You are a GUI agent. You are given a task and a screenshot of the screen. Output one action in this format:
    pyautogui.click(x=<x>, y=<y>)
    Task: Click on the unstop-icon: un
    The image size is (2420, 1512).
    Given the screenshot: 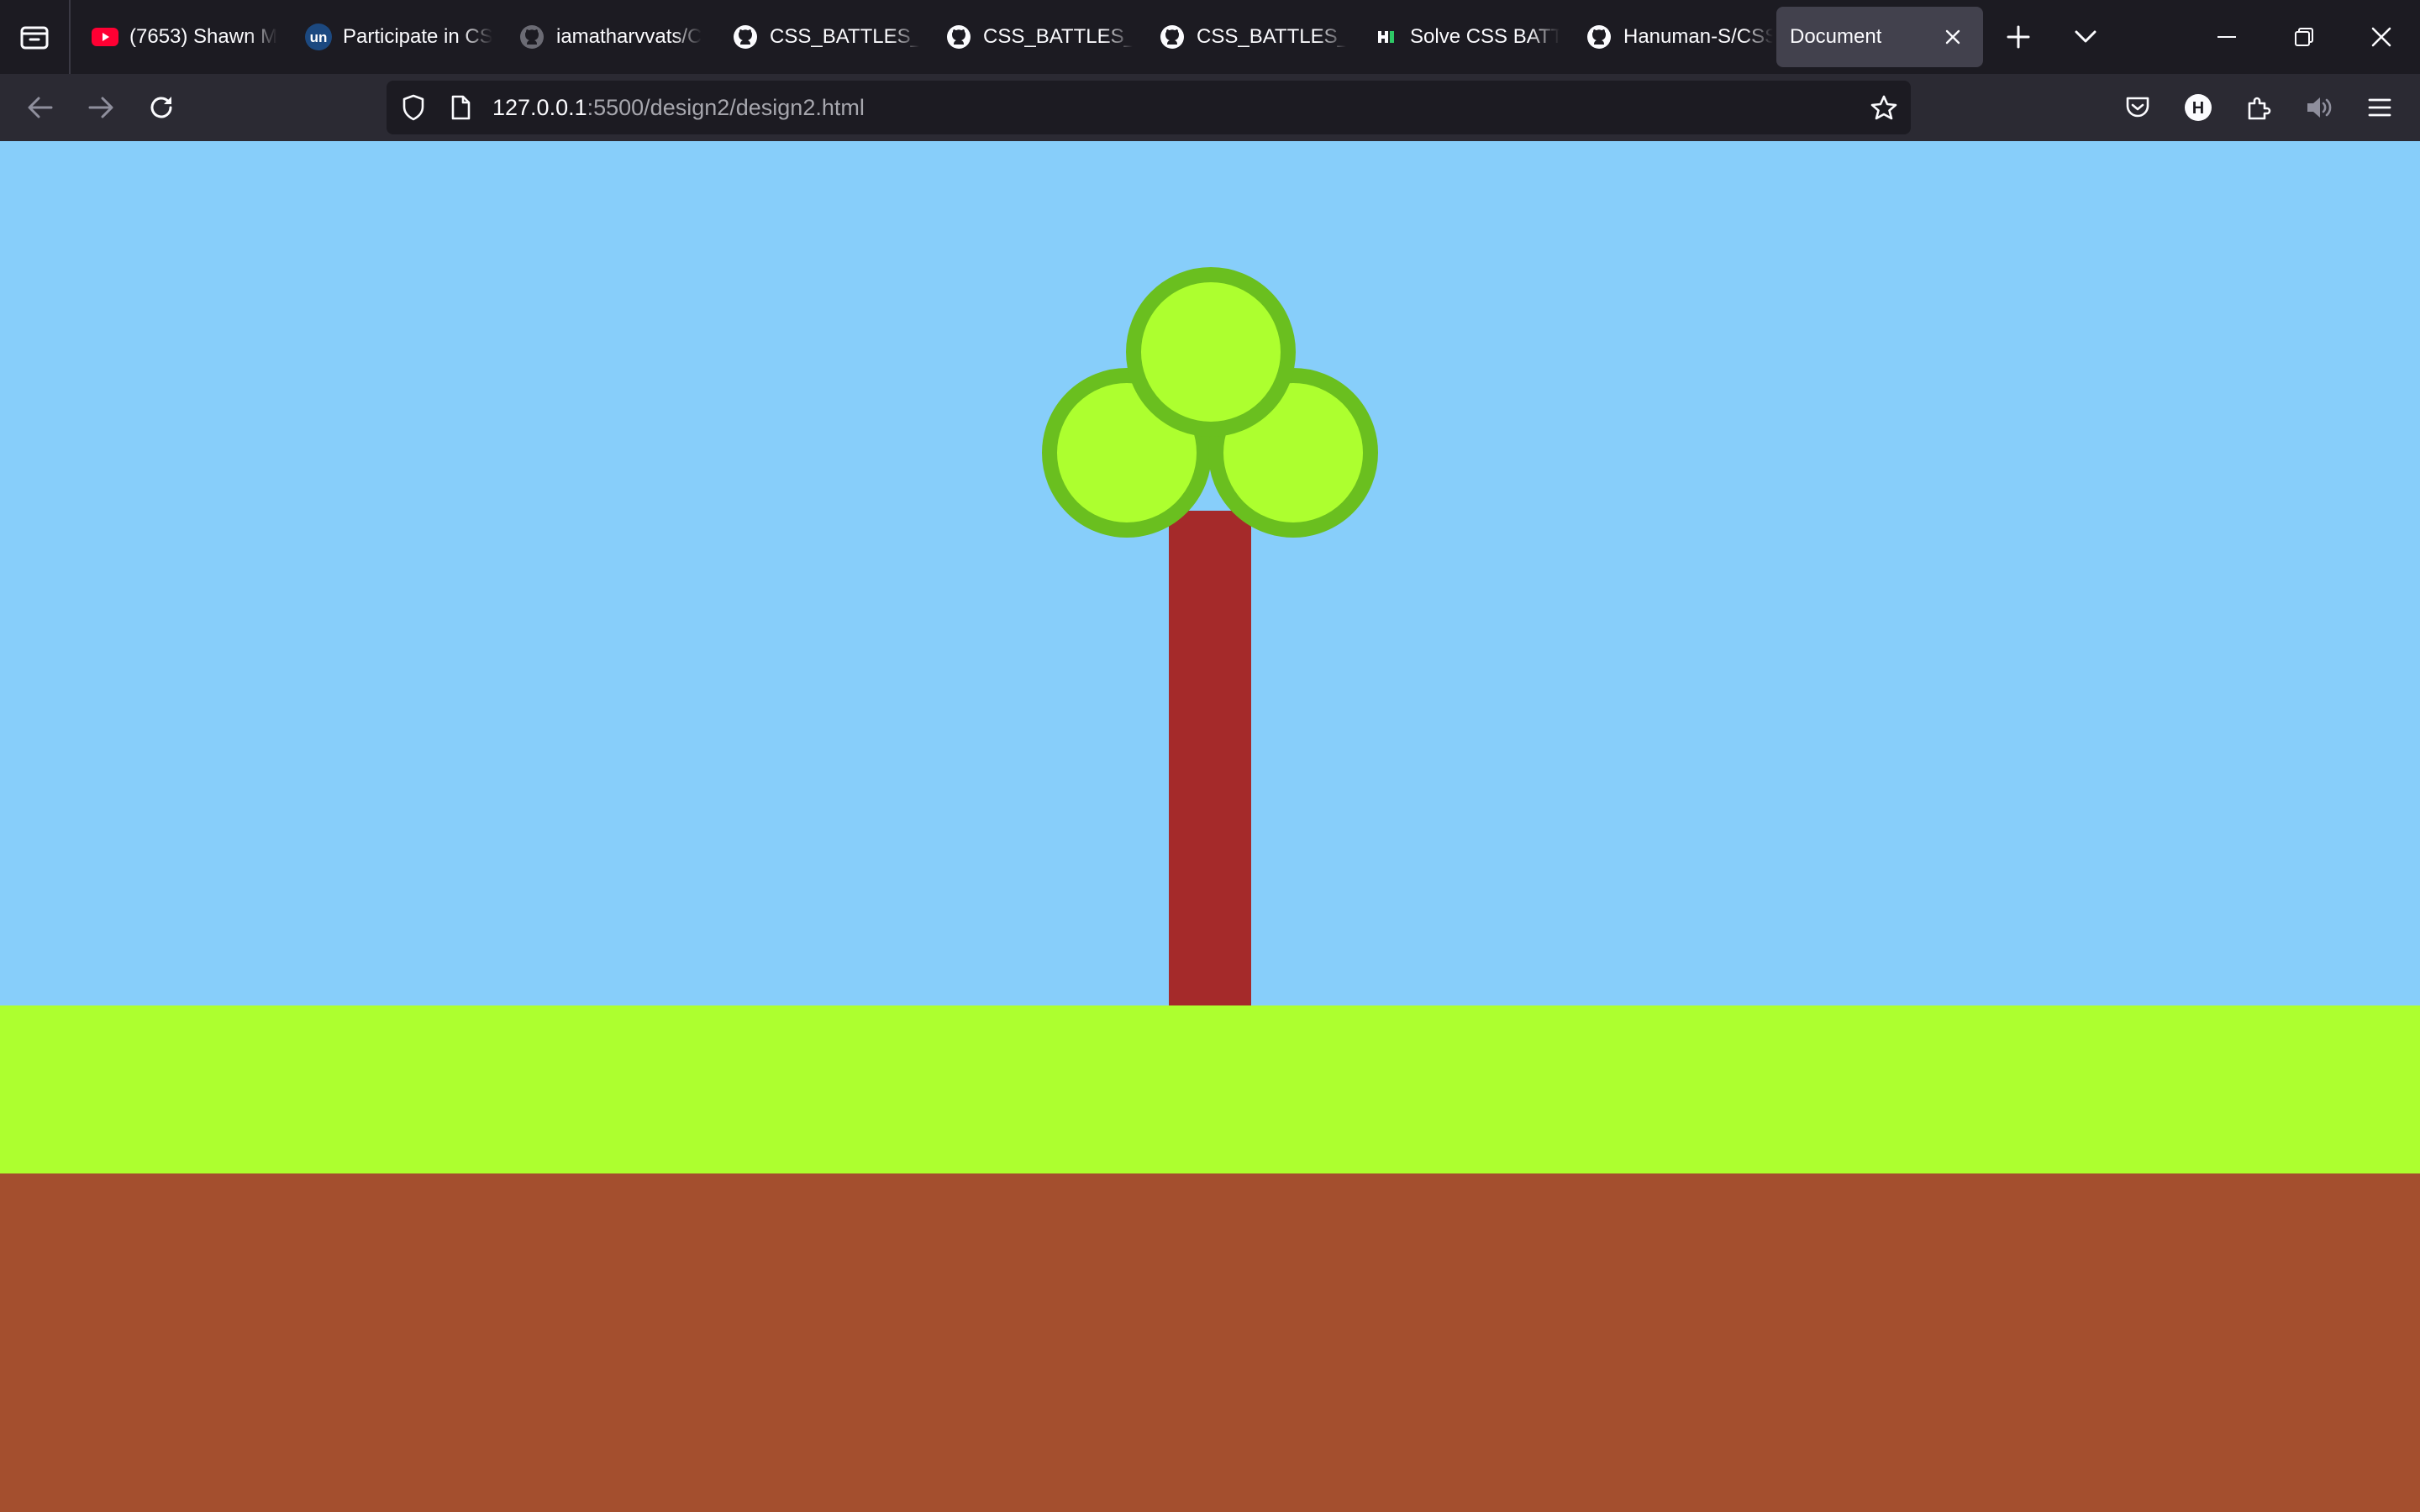 What is the action you would take?
    pyautogui.click(x=318, y=37)
    